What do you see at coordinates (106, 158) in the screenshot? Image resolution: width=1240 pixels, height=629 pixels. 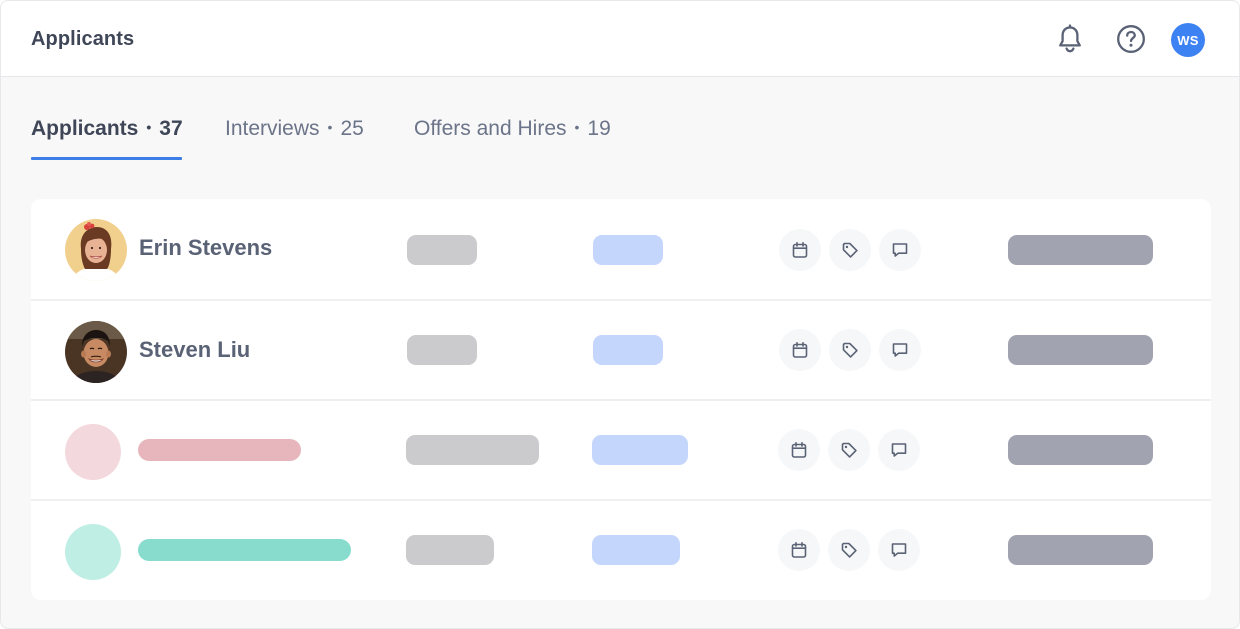 I see `active-tab-indicator` at bounding box center [106, 158].